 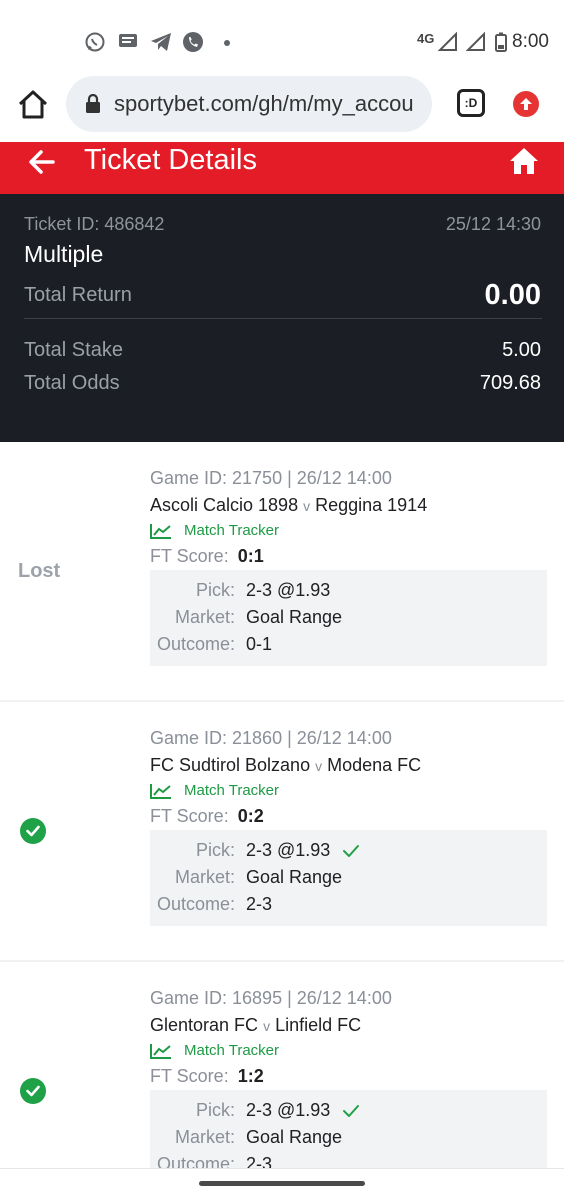 I want to click on battery-icon, so click(x=501, y=42).